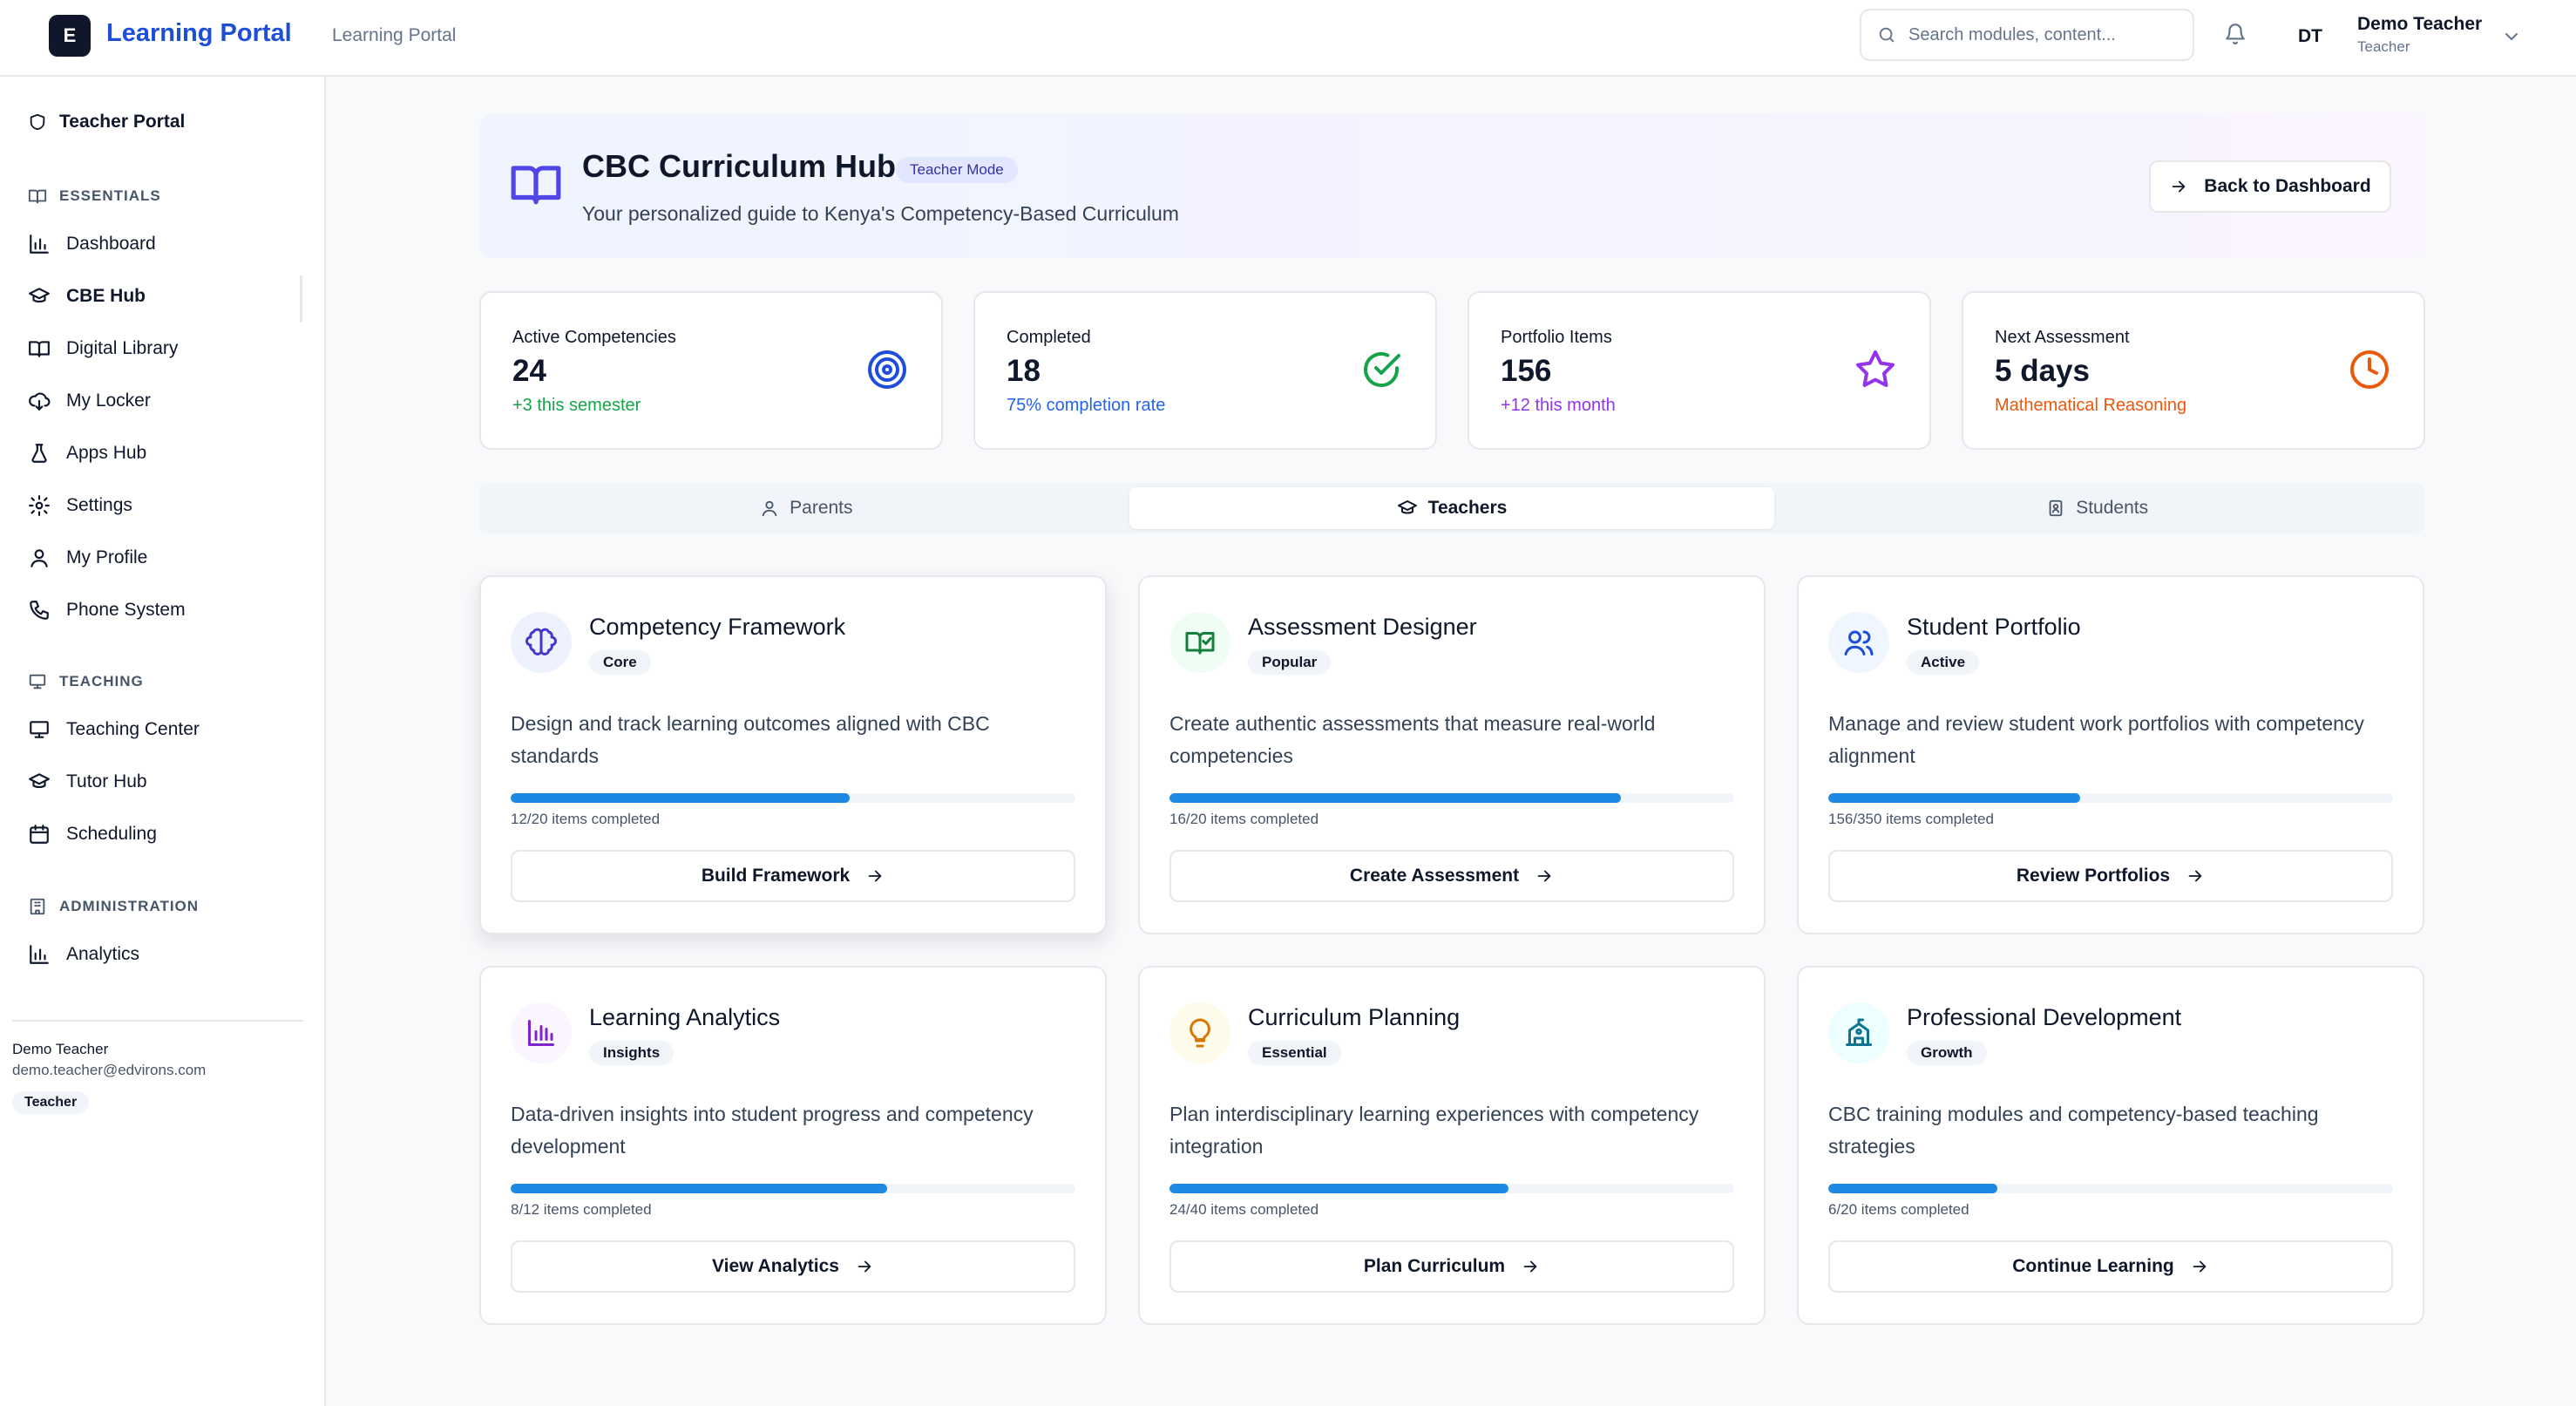  I want to click on user-name: Demo Teacher, so click(2419, 25).